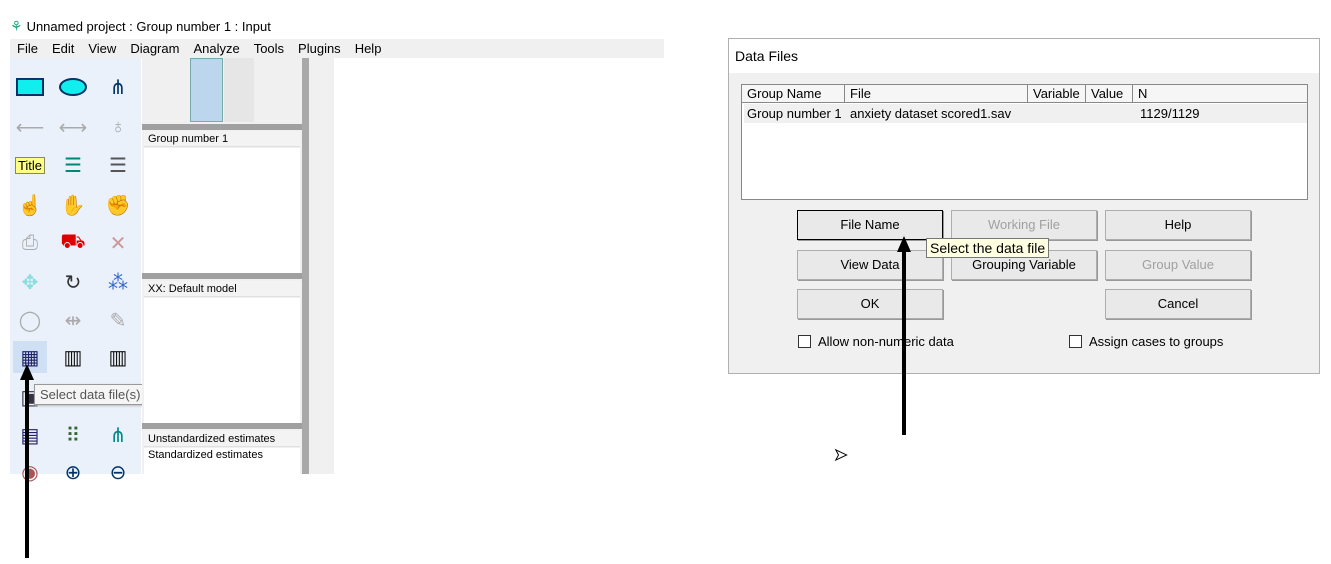 The image size is (1331, 564). What do you see at coordinates (73, 357) in the screenshot?
I see `analysis-properties-icon: ▥` at bounding box center [73, 357].